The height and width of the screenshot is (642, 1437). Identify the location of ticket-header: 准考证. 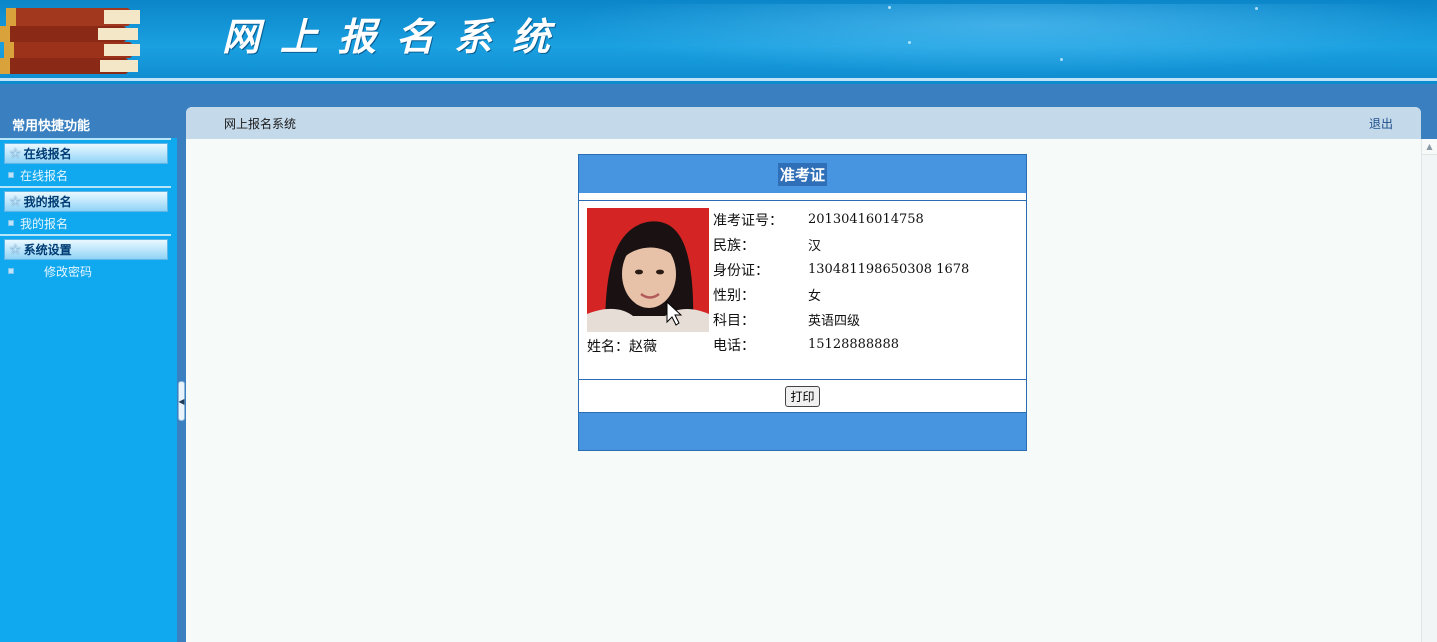
(802, 174).